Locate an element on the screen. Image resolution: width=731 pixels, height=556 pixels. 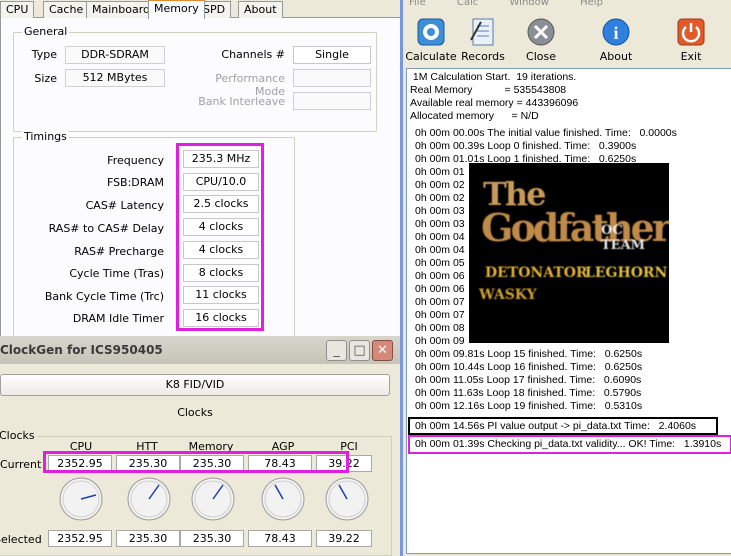
channels-label: Channels # is located at coordinates (253, 54).